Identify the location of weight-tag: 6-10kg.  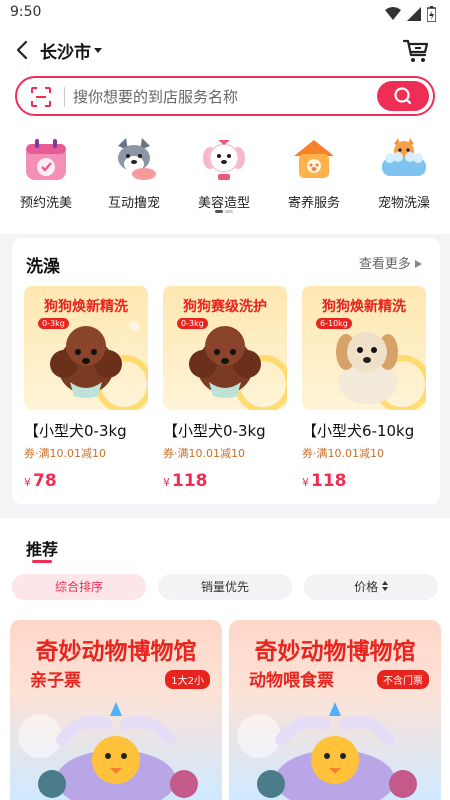
(334, 323).